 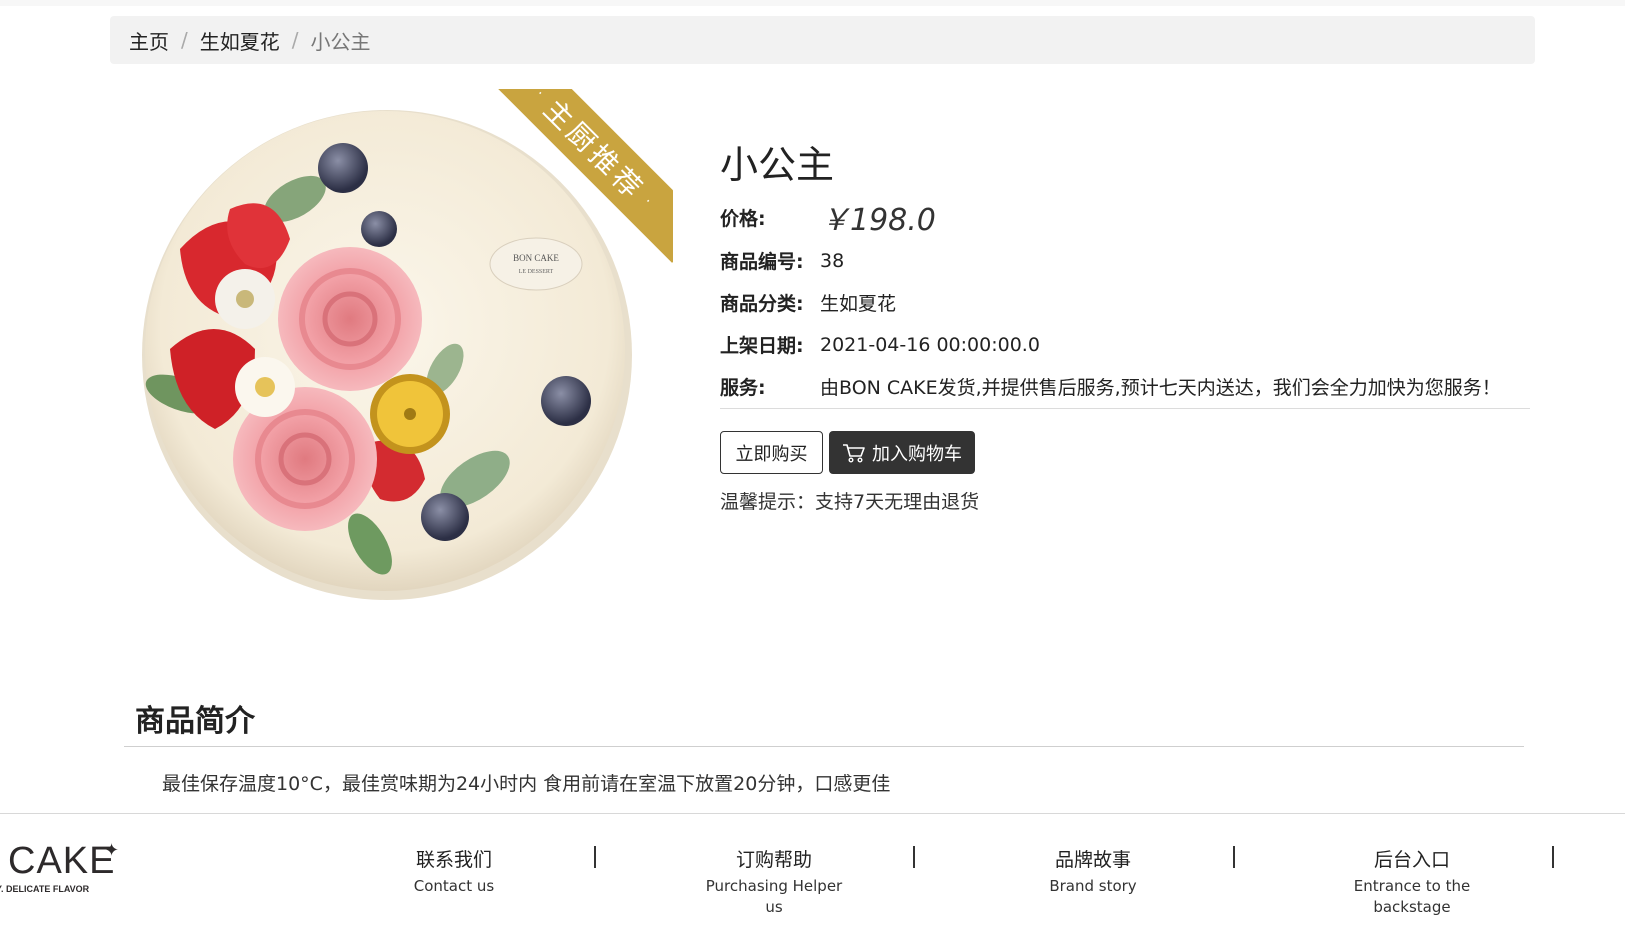 What do you see at coordinates (773, 860) in the screenshot?
I see `footer-link-cn: 订购帮助` at bounding box center [773, 860].